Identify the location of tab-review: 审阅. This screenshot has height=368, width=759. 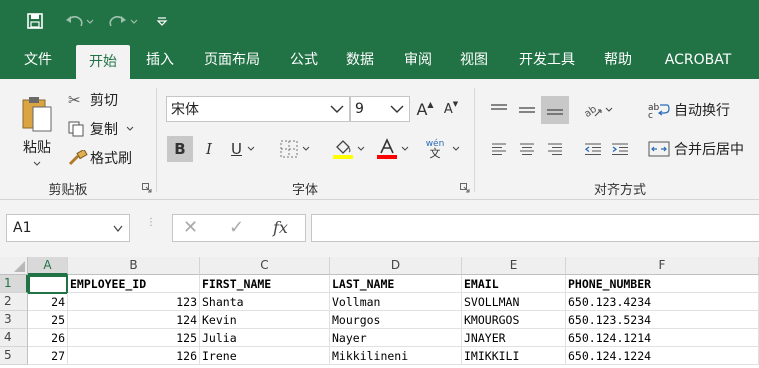
(418, 60).